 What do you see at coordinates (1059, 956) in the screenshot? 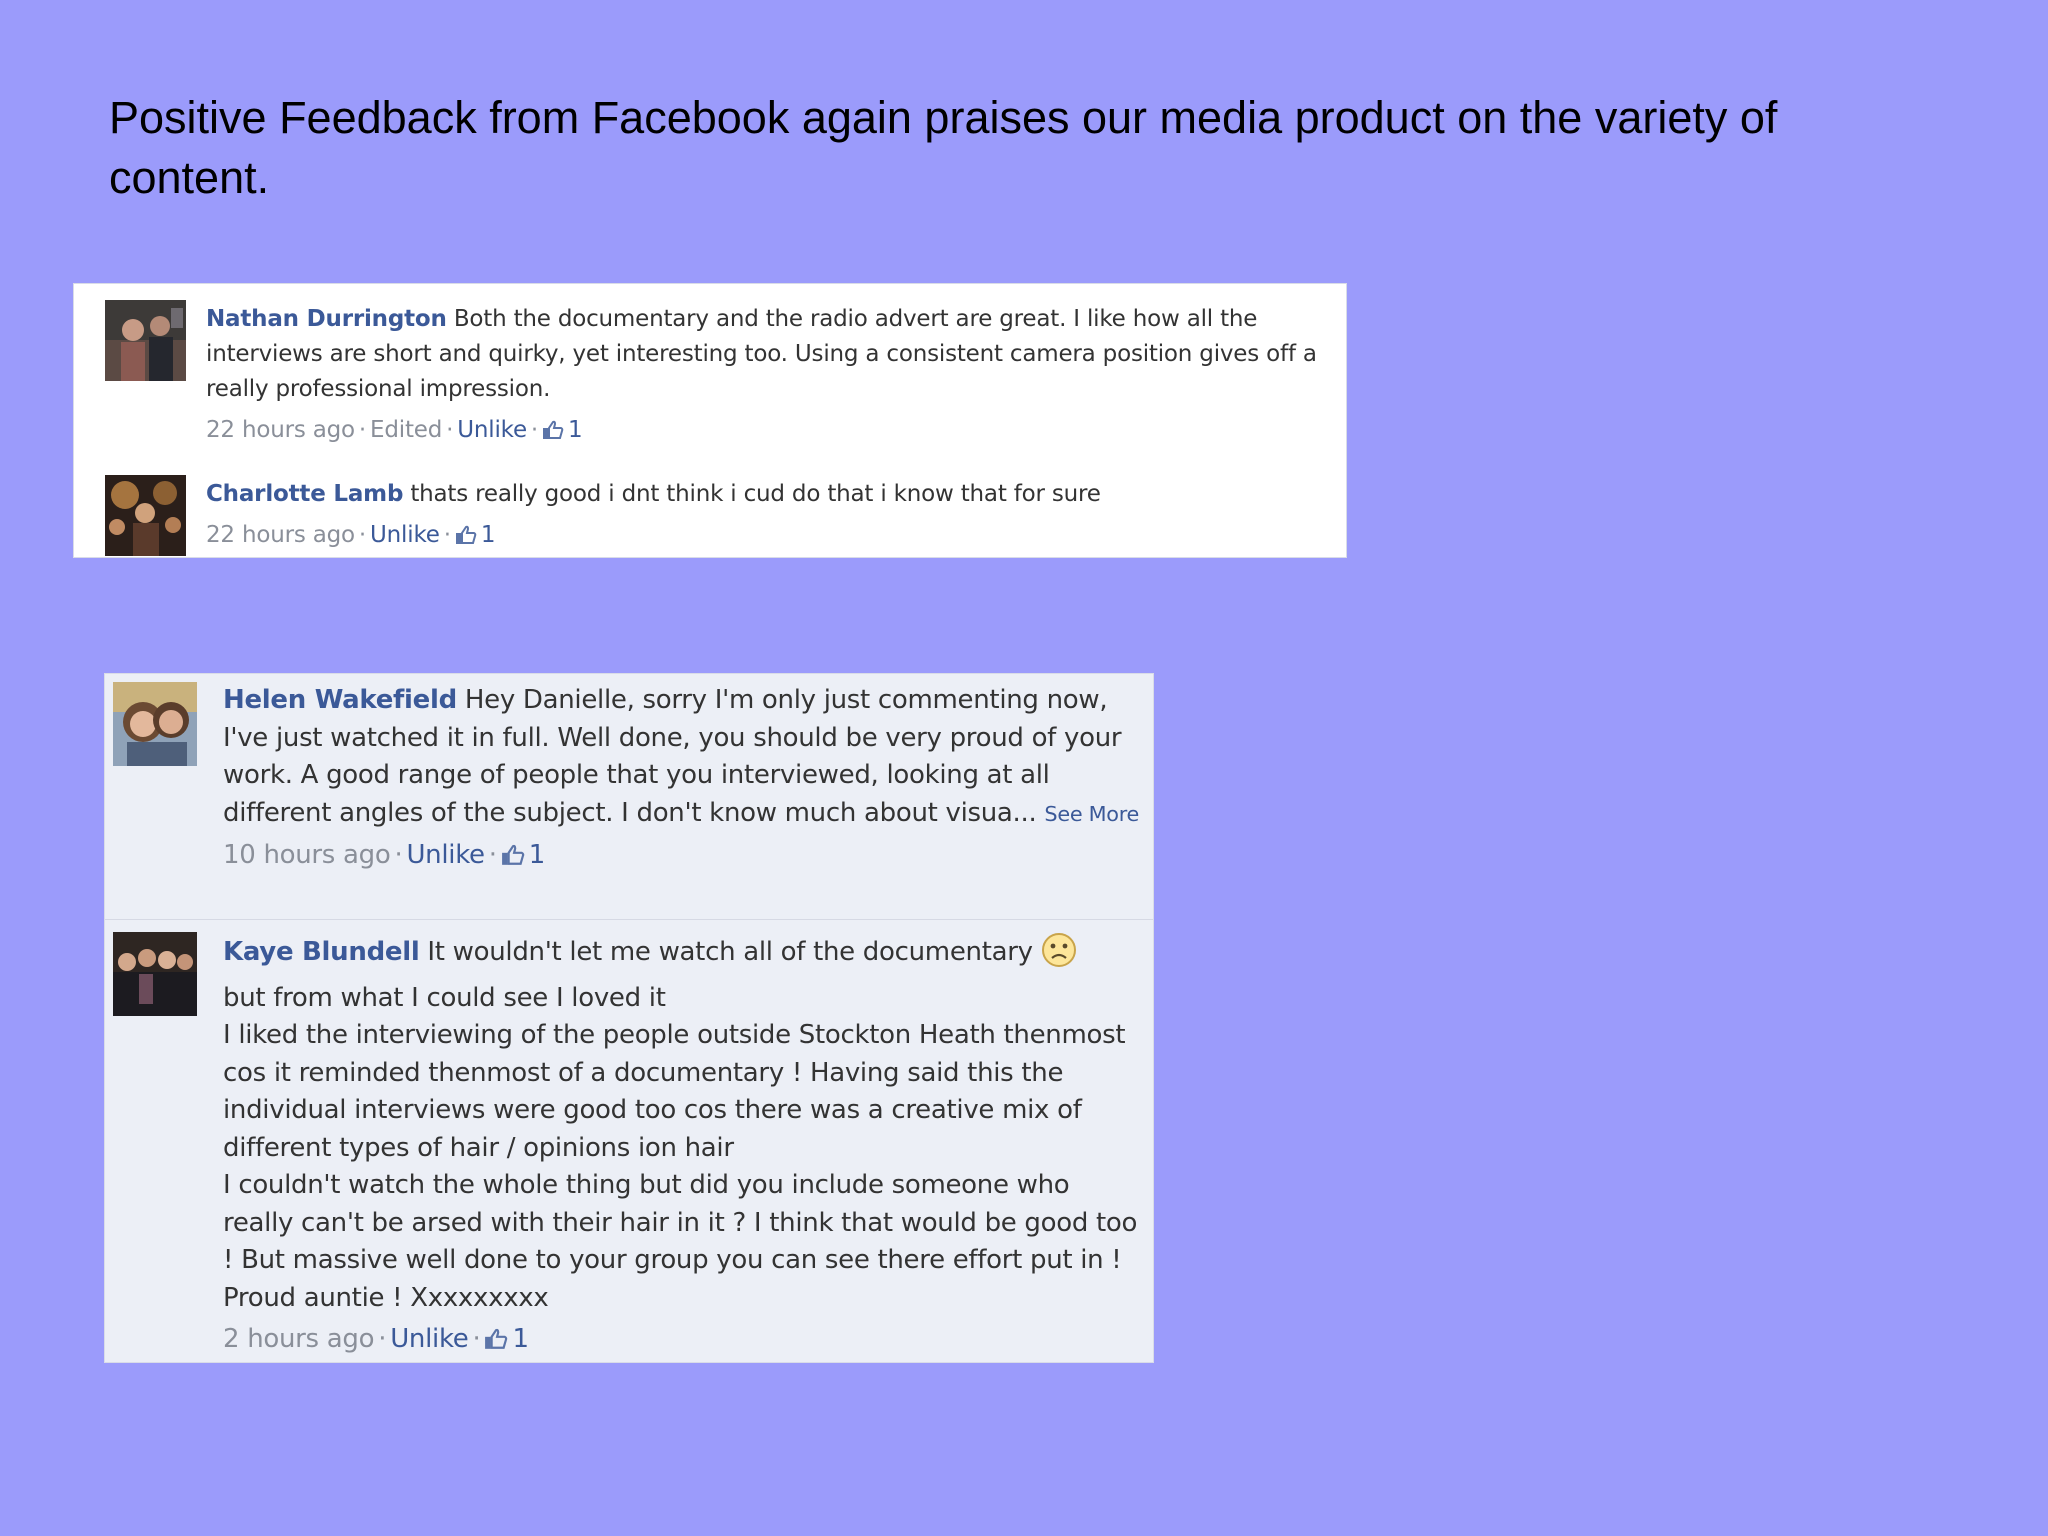
I see `sad-face-emoji-icon` at bounding box center [1059, 956].